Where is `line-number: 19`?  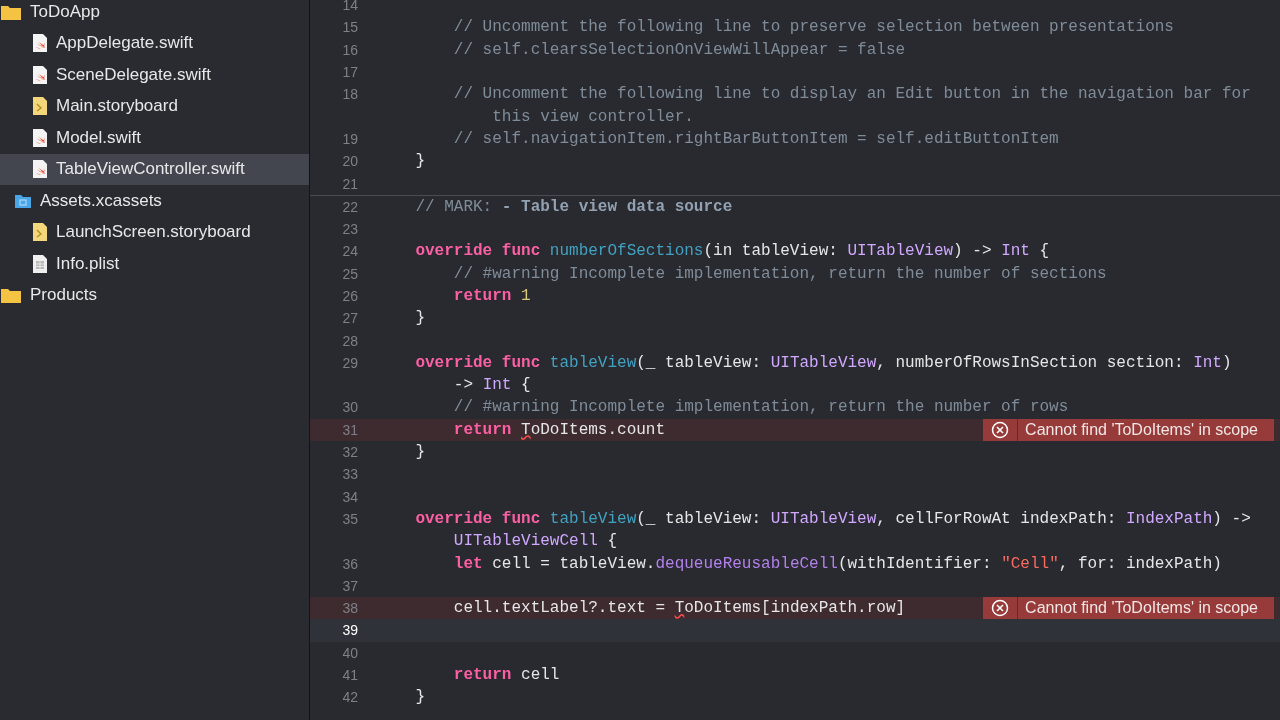 line-number: 19 is located at coordinates (349, 138).